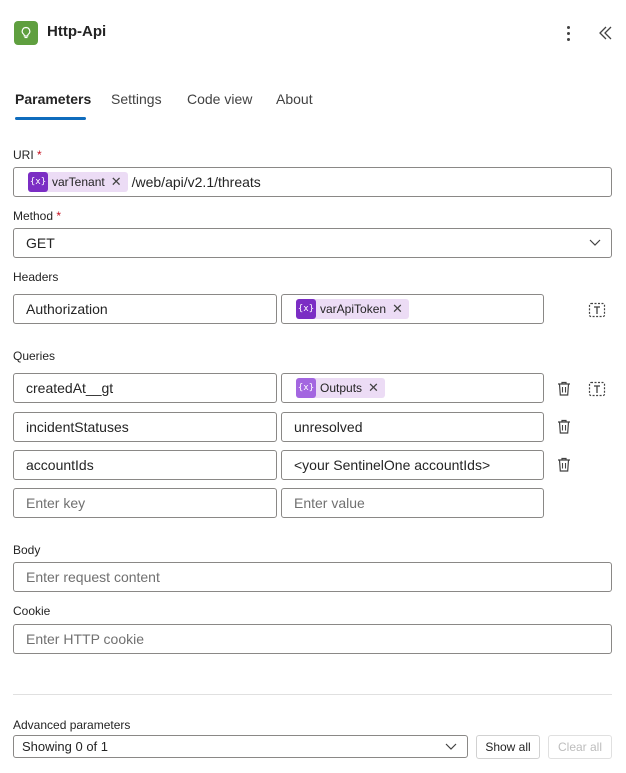  I want to click on token-label: Outputs, so click(341, 388).